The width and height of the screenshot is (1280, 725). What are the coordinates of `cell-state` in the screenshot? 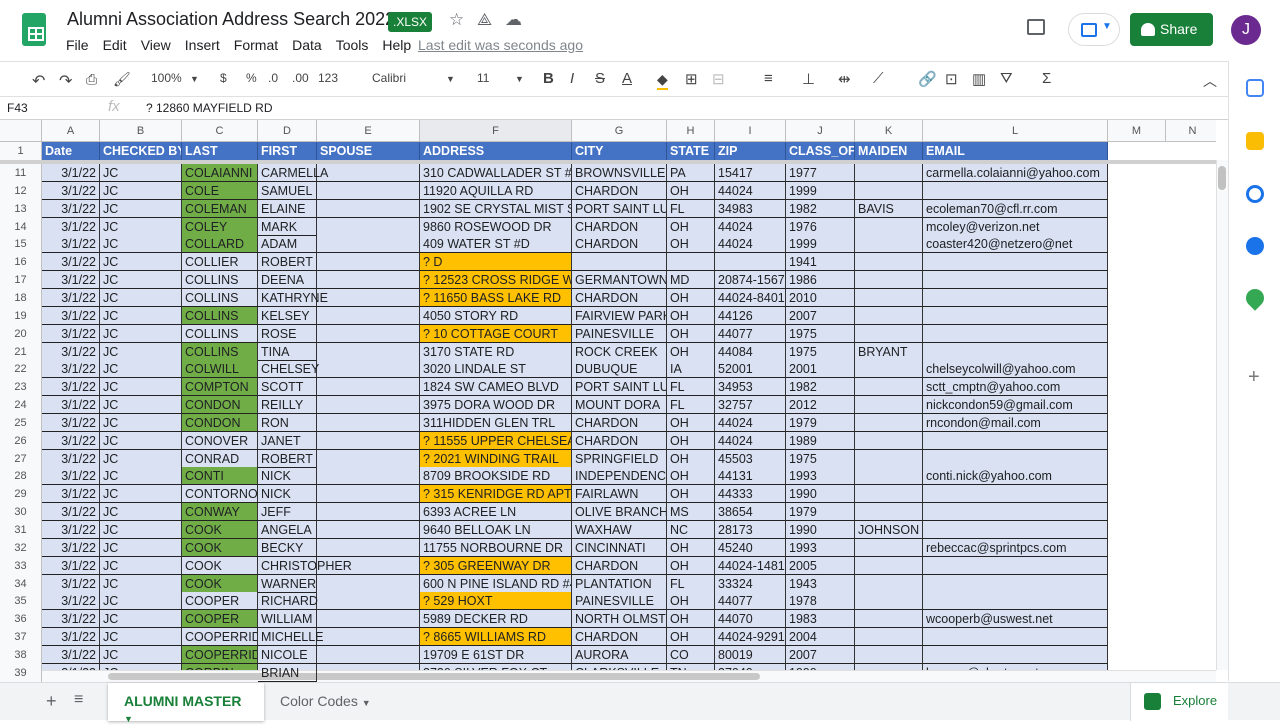 It's located at (691, 262).